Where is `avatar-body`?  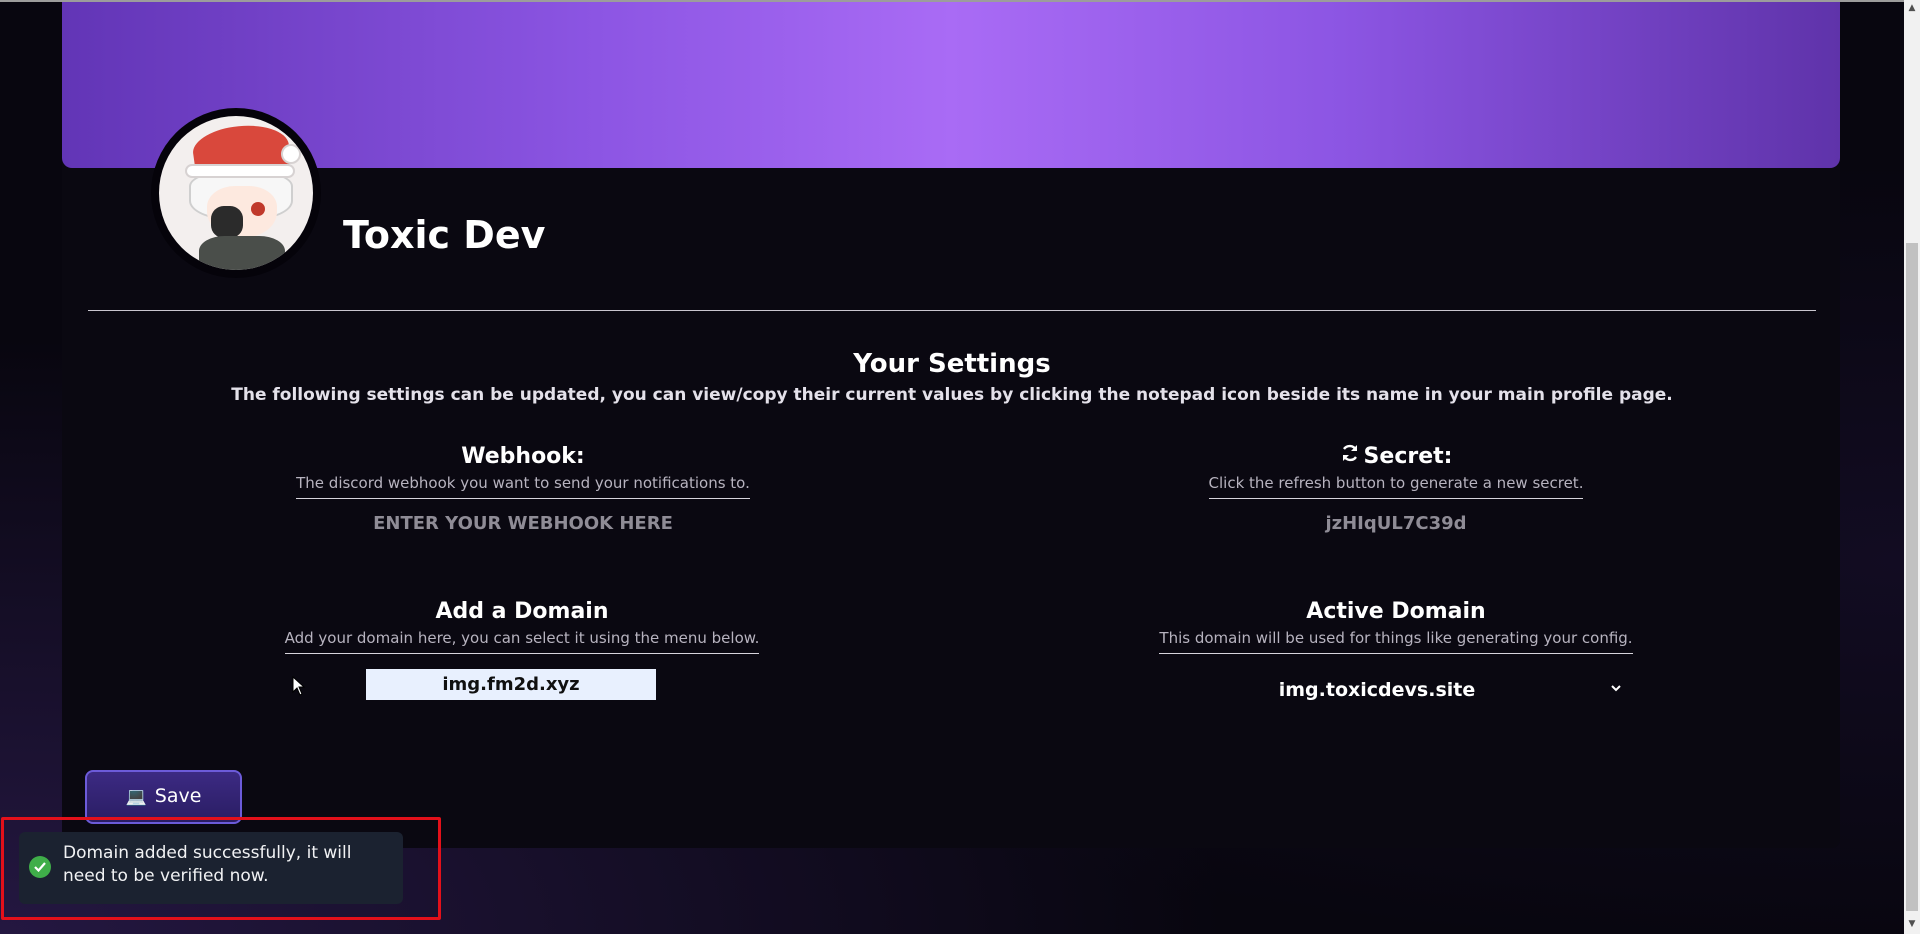
avatar-body is located at coordinates (242, 253).